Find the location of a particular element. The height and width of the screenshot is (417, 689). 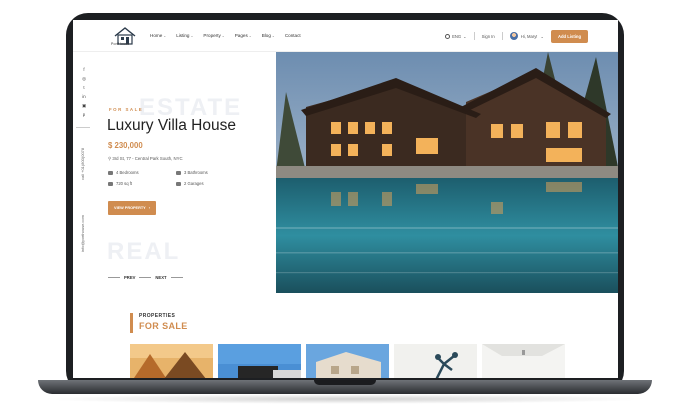

header-actions: ENG ⌄ Sign In Hi, Mary! ⌄ Add Listing is located at coordinates (516, 36).